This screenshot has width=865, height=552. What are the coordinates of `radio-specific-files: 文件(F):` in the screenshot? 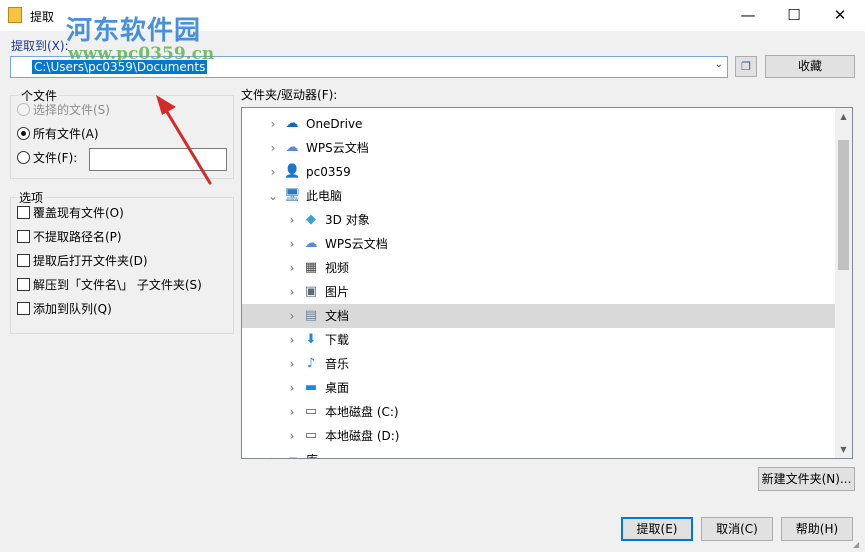 It's located at (47, 158).